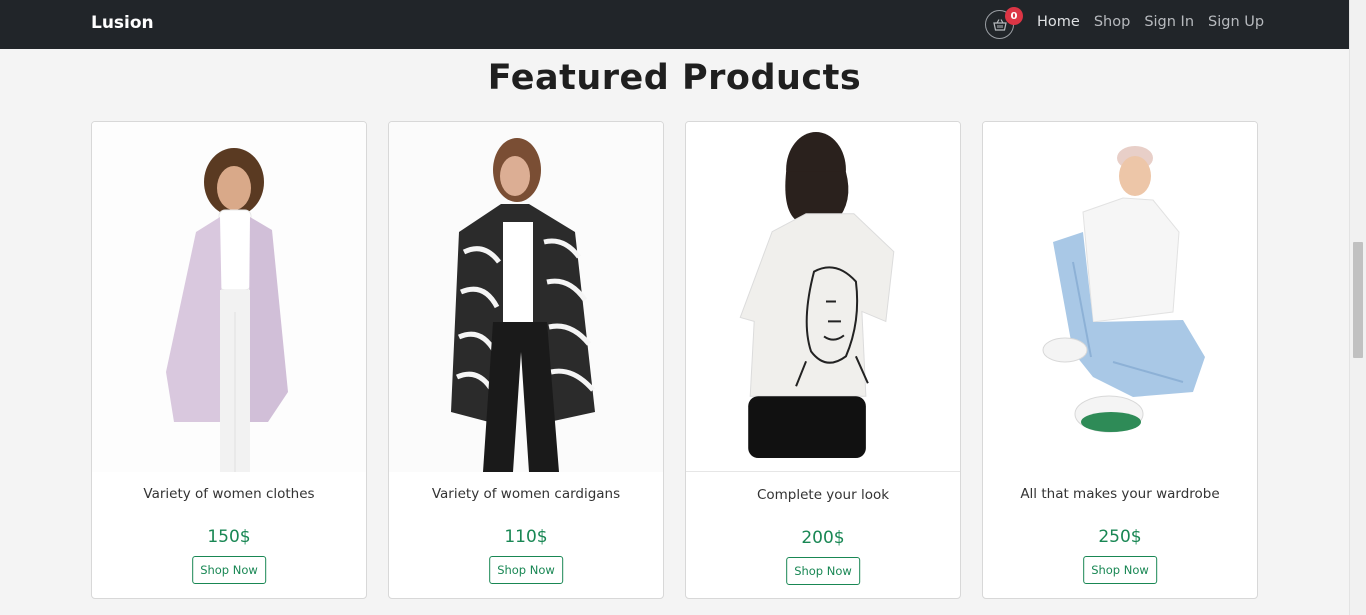 The image size is (1366, 615). Describe the element at coordinates (122, 23) in the screenshot. I see `brand-logo: Lusion` at that location.